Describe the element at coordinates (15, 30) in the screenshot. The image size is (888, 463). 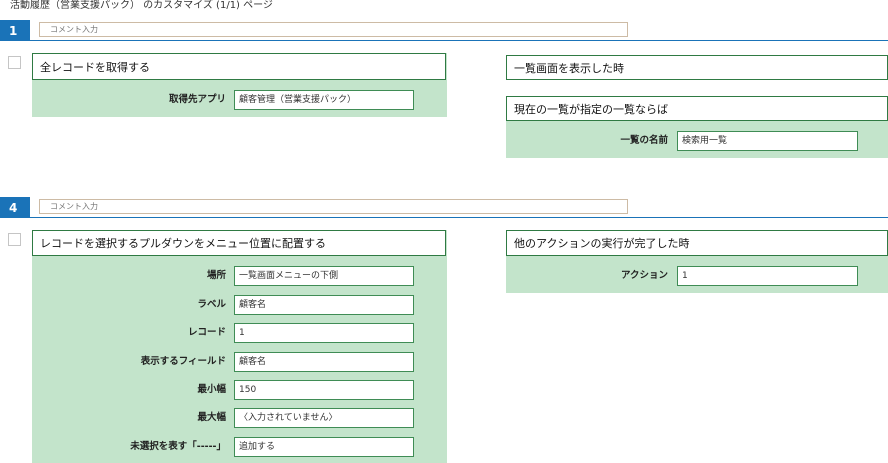
I see `section-number-badge: 1` at that location.